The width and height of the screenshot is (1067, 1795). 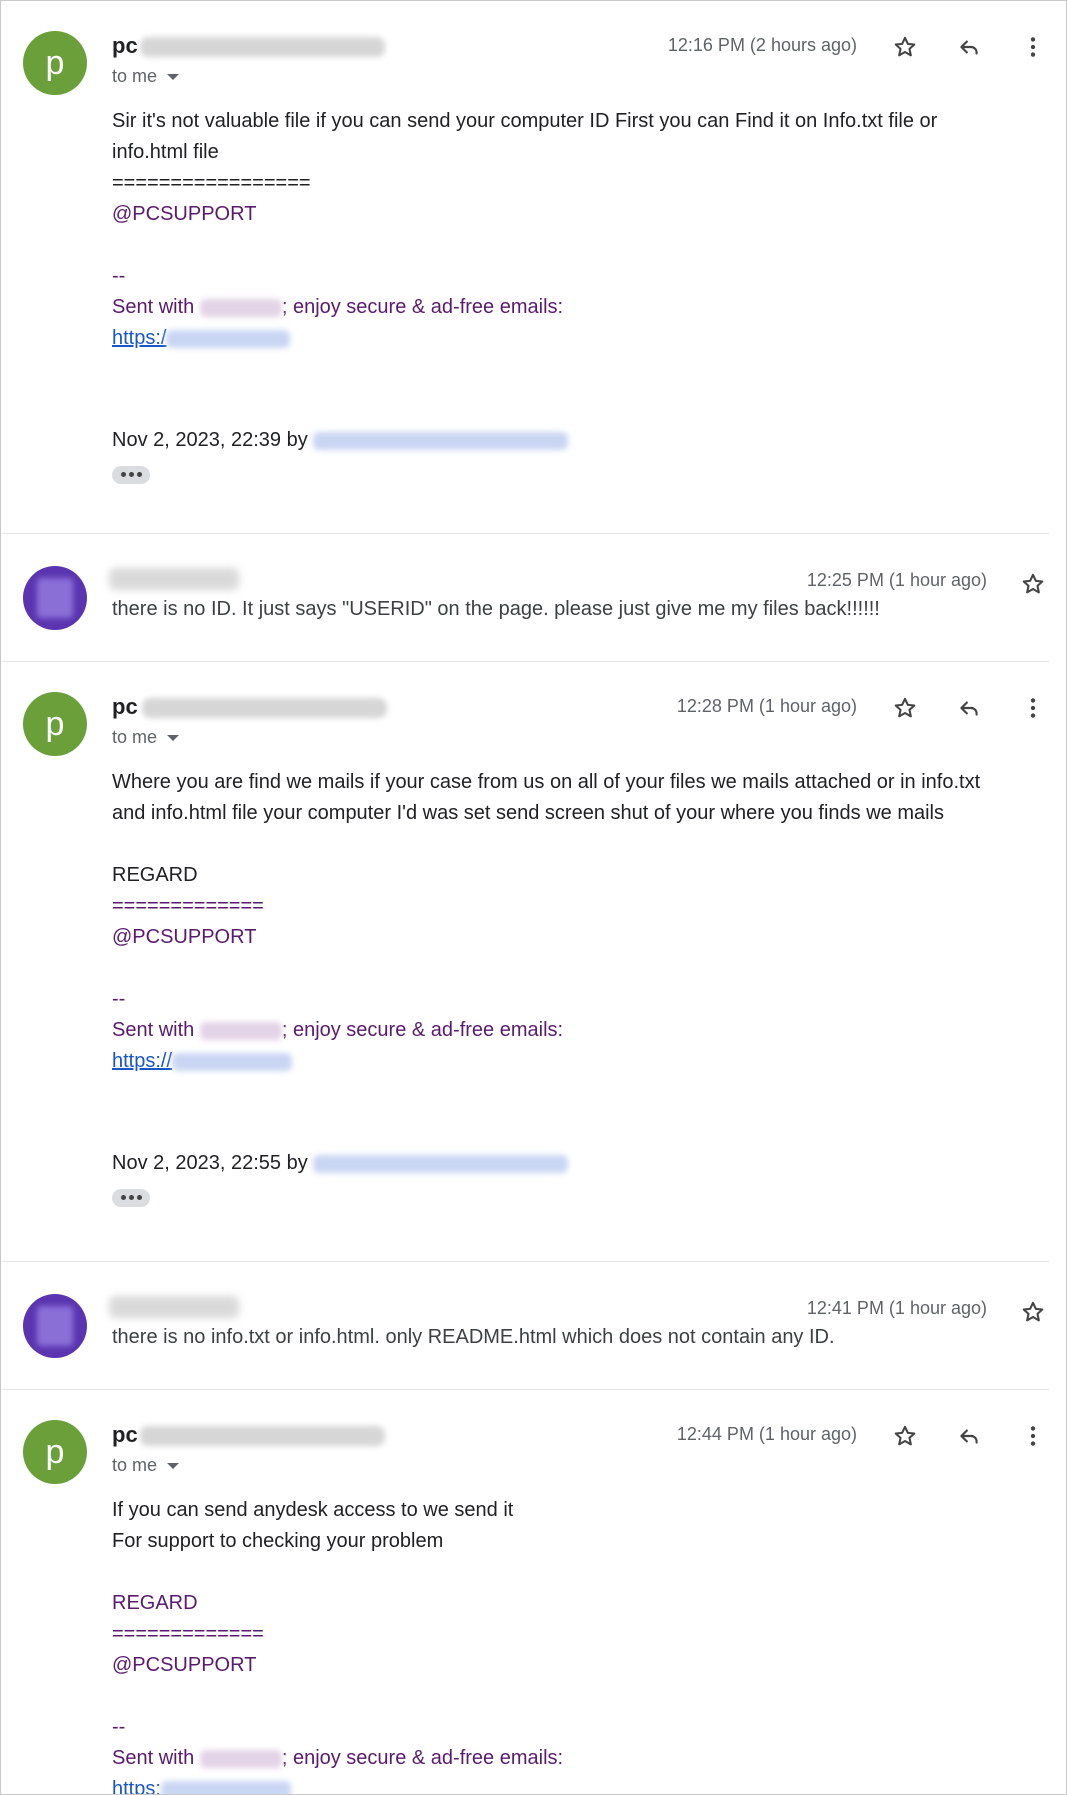 What do you see at coordinates (139, 338) in the screenshot?
I see `link-prefix: https:/` at bounding box center [139, 338].